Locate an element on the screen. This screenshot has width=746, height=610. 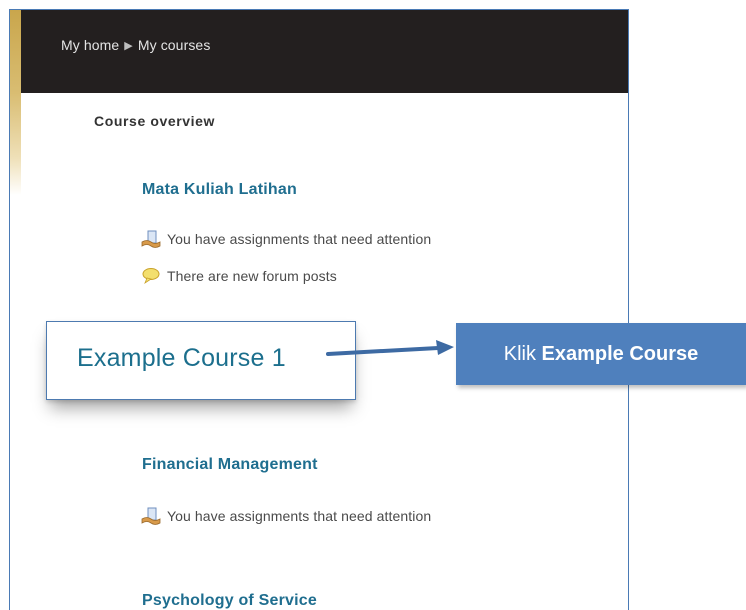
forum-notice: There are new forum posts is located at coordinates (239, 276).